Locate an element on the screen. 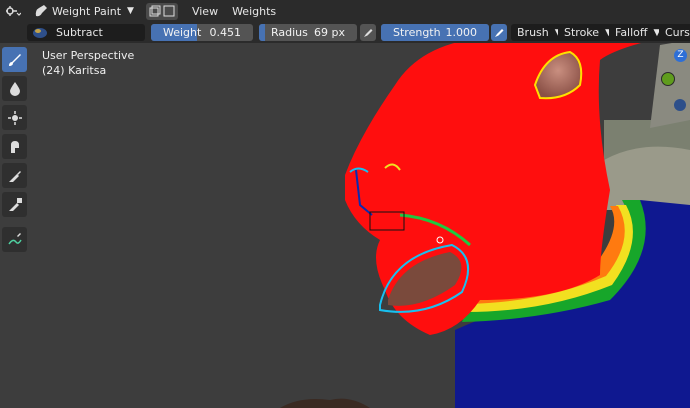  tool-sample-weight is located at coordinates (14, 175).